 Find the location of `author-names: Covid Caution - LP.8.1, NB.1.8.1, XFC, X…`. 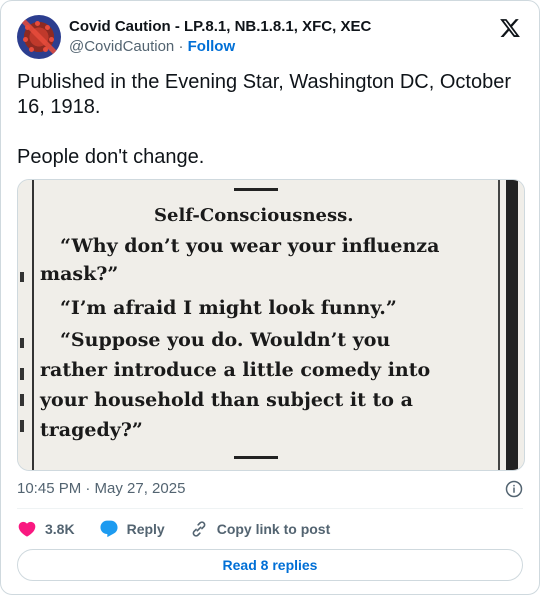

author-names: Covid Caution - LP.8.1, NB.1.8.1, XFC, X… is located at coordinates (220, 37).